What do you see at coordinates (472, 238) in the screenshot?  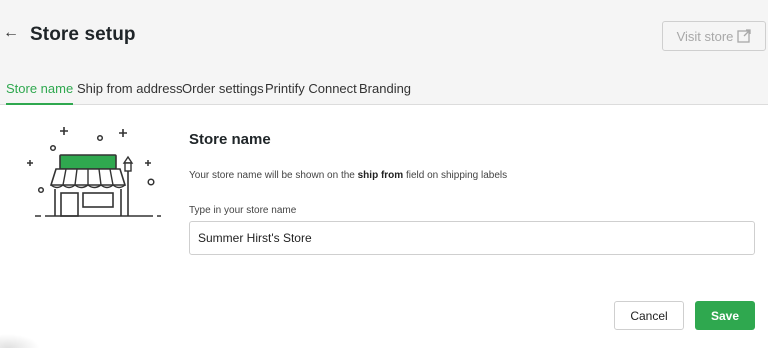 I see `store-name-input` at bounding box center [472, 238].